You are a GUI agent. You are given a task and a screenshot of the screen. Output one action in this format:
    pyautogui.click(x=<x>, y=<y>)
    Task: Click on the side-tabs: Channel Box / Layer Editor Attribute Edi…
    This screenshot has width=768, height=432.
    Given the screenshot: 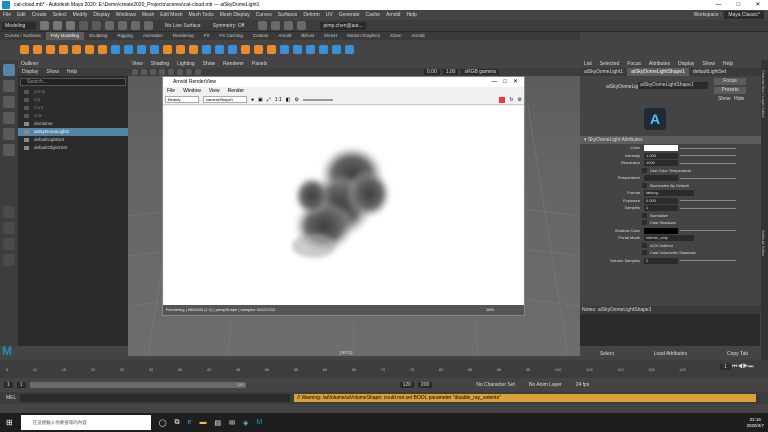 What is the action you would take?
    pyautogui.click(x=764, y=210)
    